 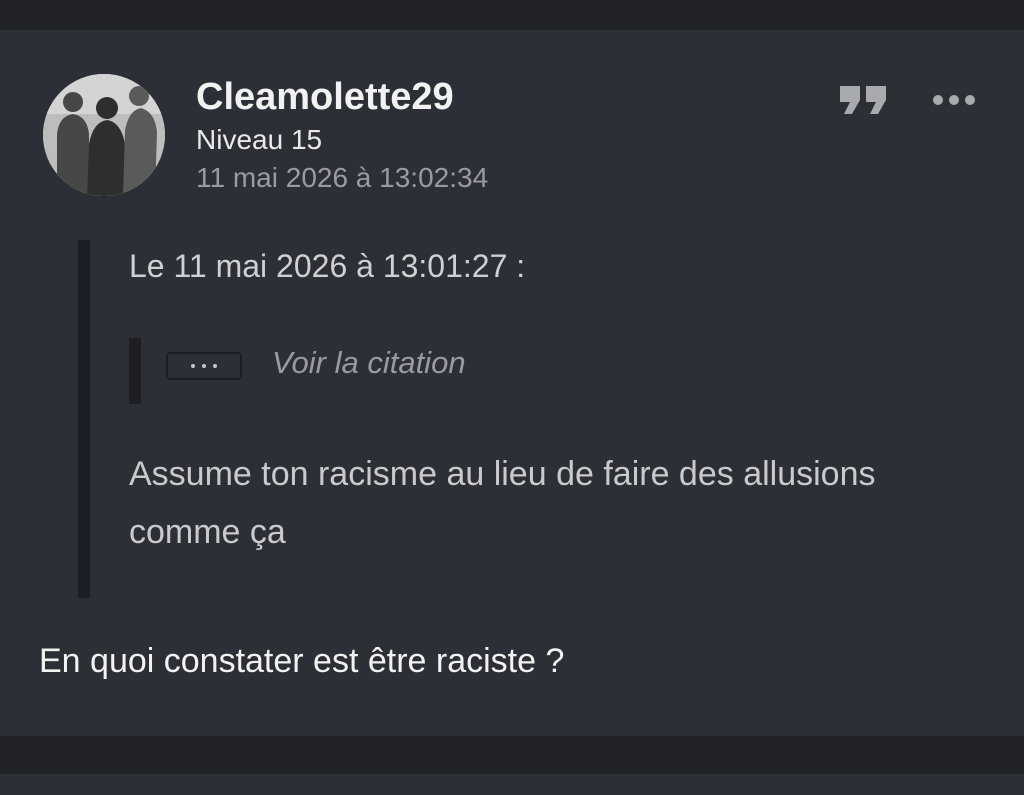 I want to click on expand-quote-button, so click(x=204, y=366).